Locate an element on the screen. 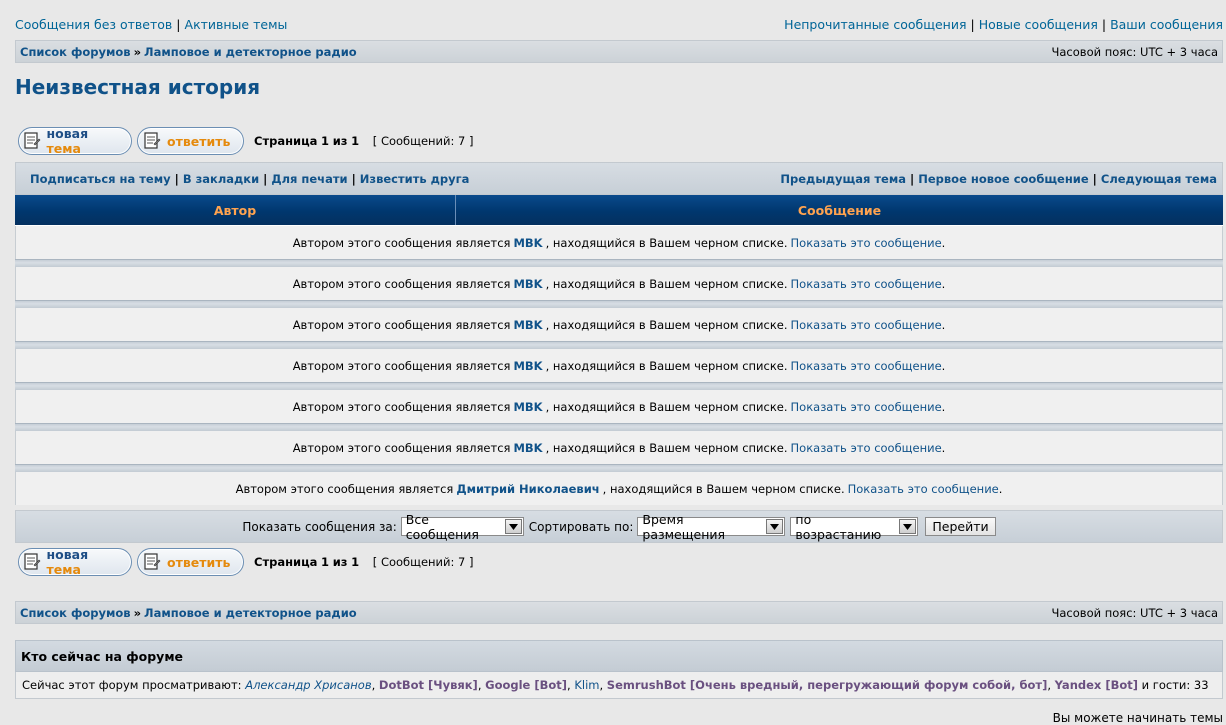 The height and width of the screenshot is (725, 1226). online-user-link: Александр Хрисанов is located at coordinates (308, 685).